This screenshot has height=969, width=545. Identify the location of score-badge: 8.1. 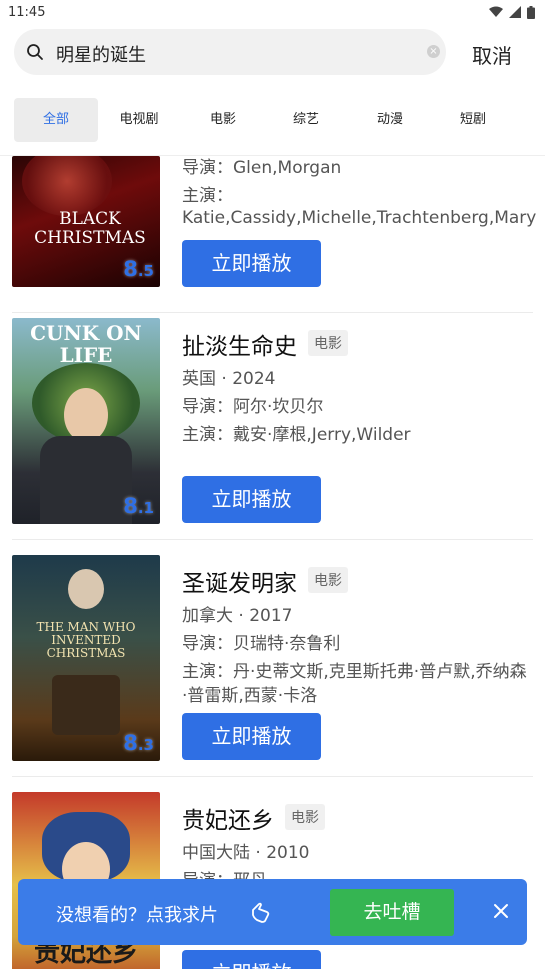
(138, 506).